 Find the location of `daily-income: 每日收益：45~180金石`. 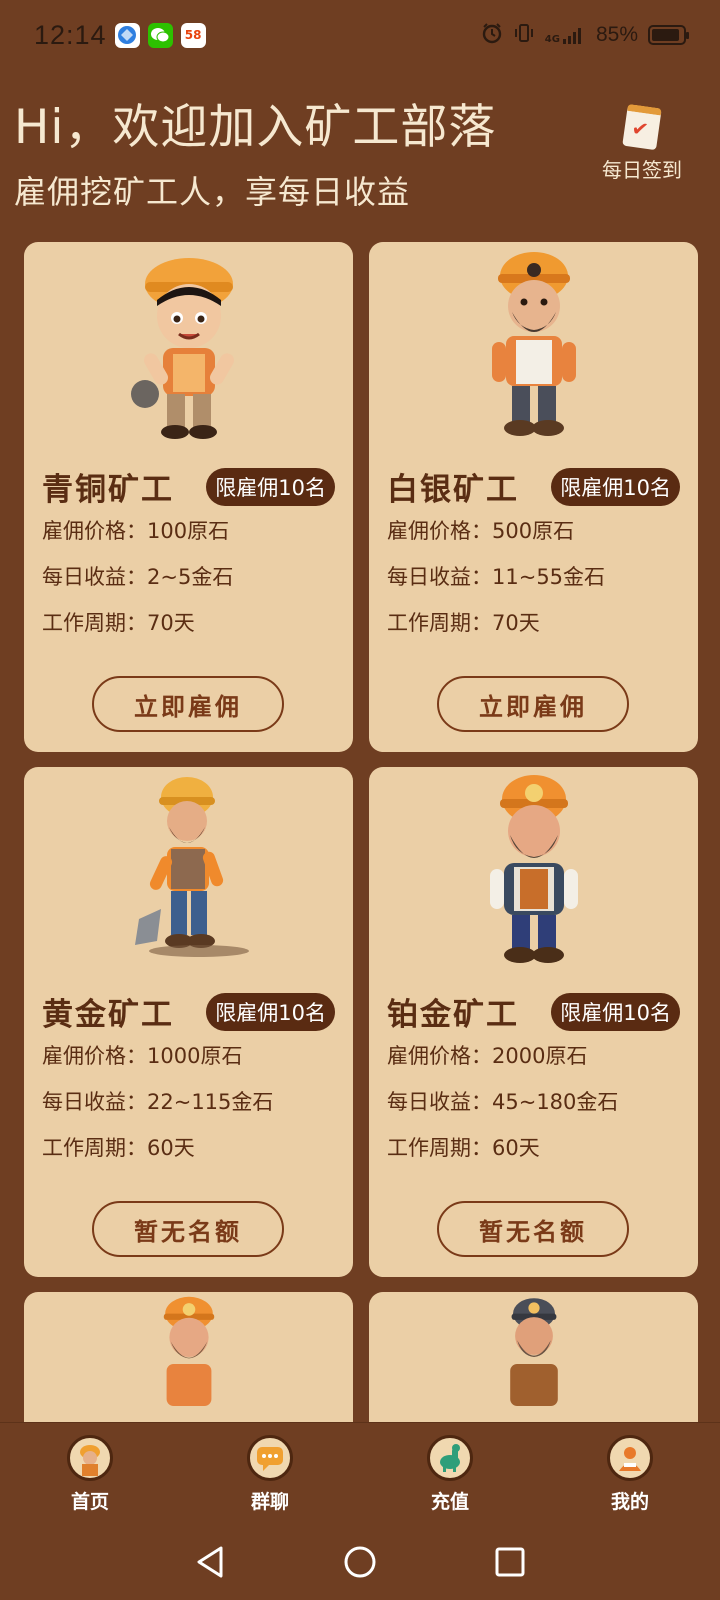

daily-income: 每日收益：45~180金石 is located at coordinates (503, 1102).